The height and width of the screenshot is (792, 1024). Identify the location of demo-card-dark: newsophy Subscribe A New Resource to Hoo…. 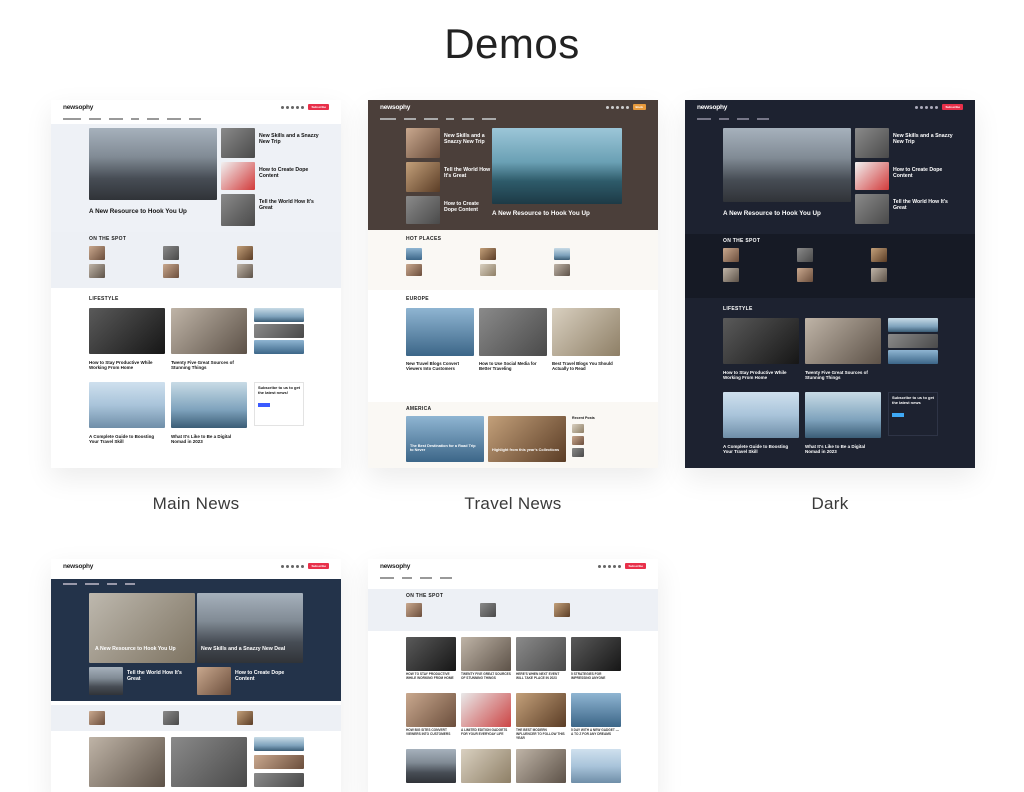
(830, 284).